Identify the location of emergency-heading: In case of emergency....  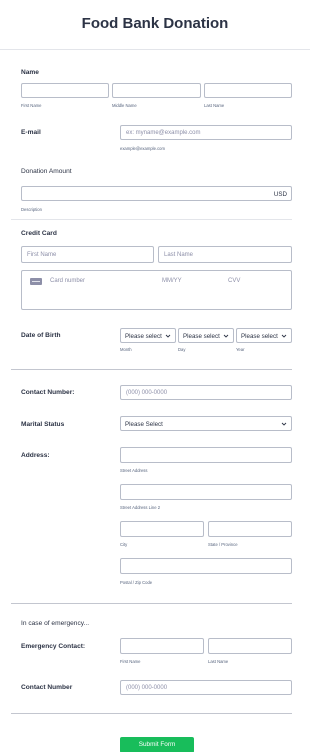
(55, 623).